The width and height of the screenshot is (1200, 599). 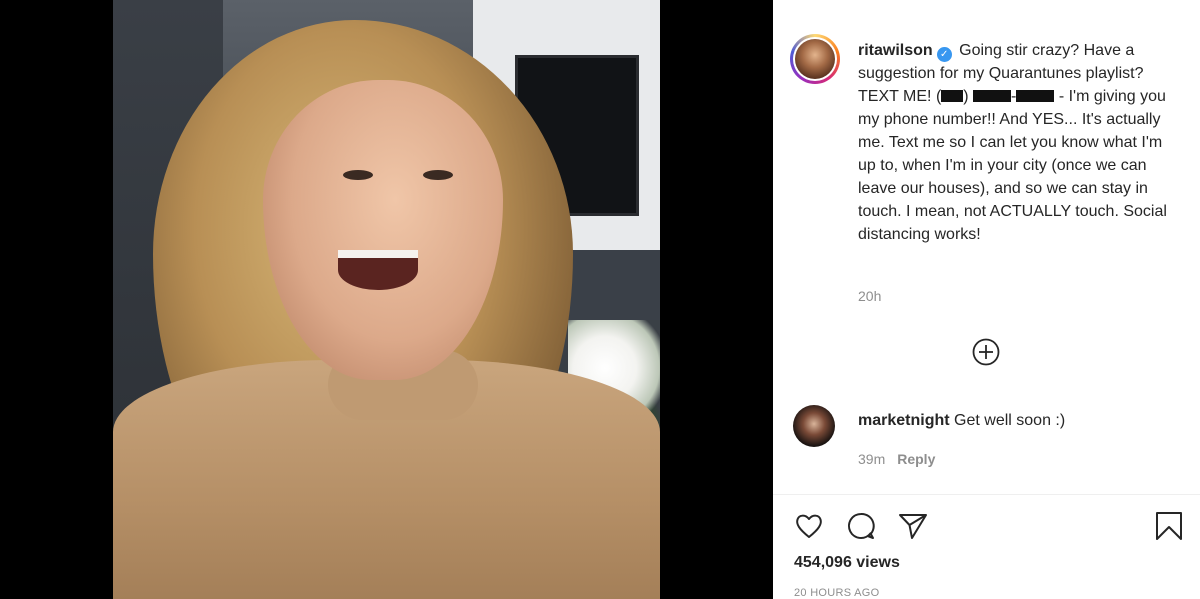 What do you see at coordinates (968, 96) in the screenshot?
I see `caption-text: )` at bounding box center [968, 96].